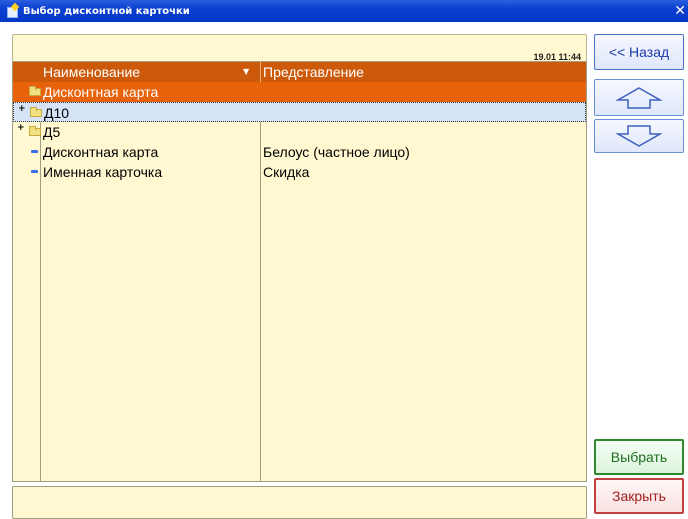  Describe the element at coordinates (639, 457) in the screenshot. I see `select-button: Выбрать` at that location.